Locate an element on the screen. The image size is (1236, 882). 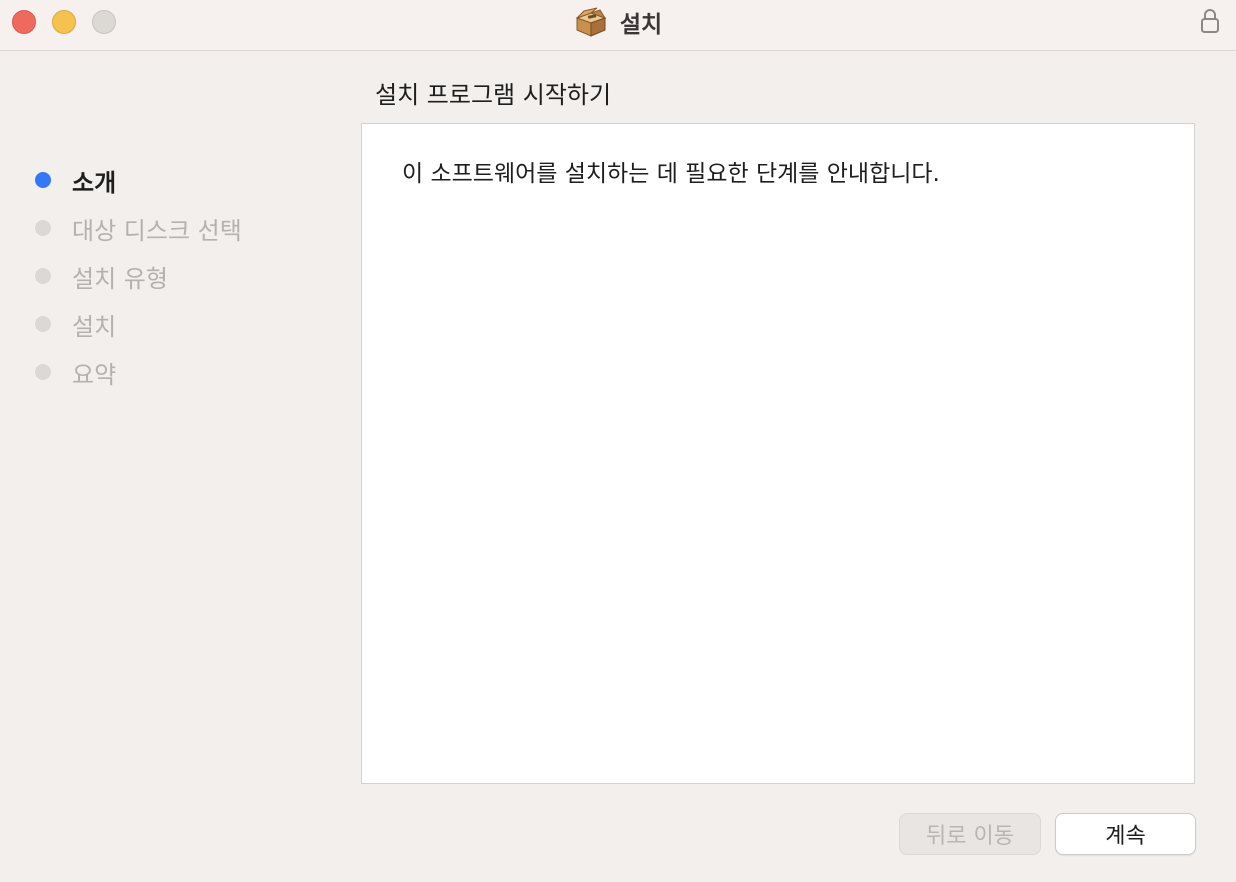
page-title: 설치 프로그램 시작하기 is located at coordinates (493, 95).